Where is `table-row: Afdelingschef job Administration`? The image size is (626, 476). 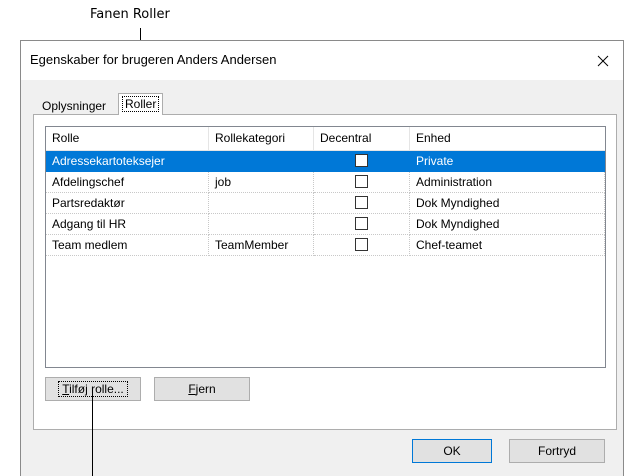 table-row: Afdelingschef job Administration is located at coordinates (325, 182).